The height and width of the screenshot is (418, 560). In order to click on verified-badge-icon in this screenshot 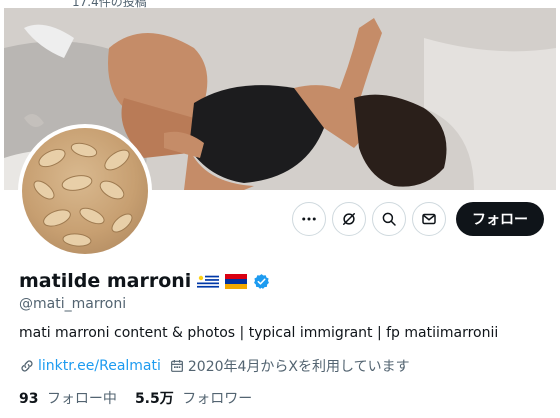, I will do `click(261, 281)`.